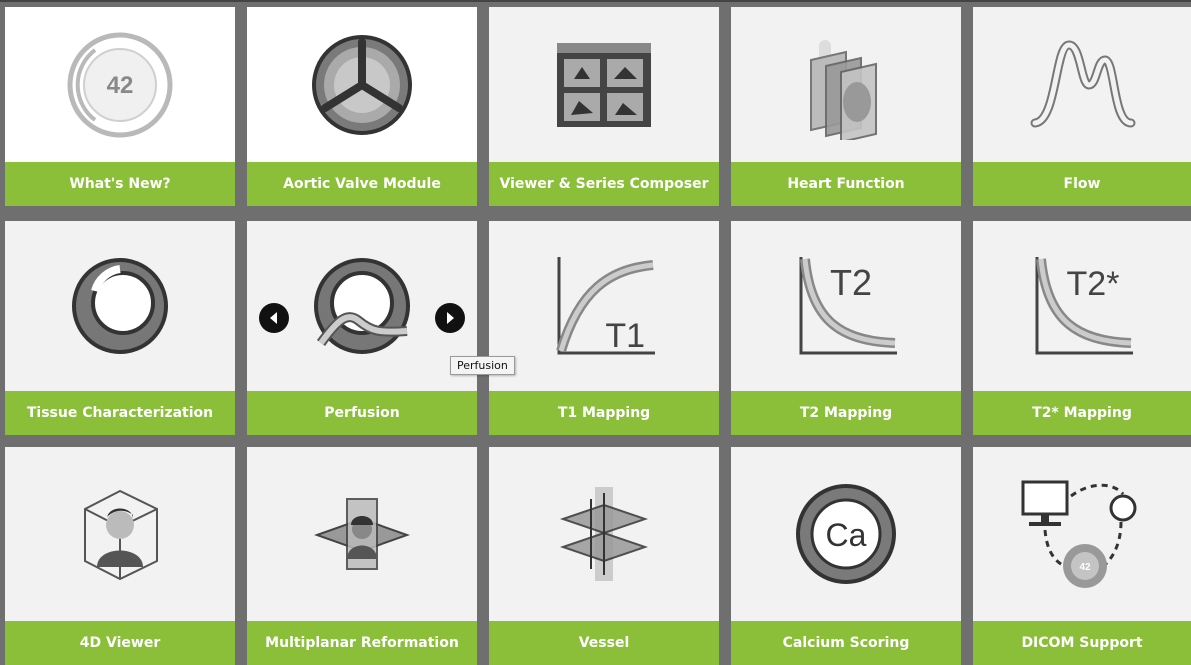 The width and height of the screenshot is (1191, 665). What do you see at coordinates (846, 413) in the screenshot?
I see `tile-label: T2 Mapping` at bounding box center [846, 413].